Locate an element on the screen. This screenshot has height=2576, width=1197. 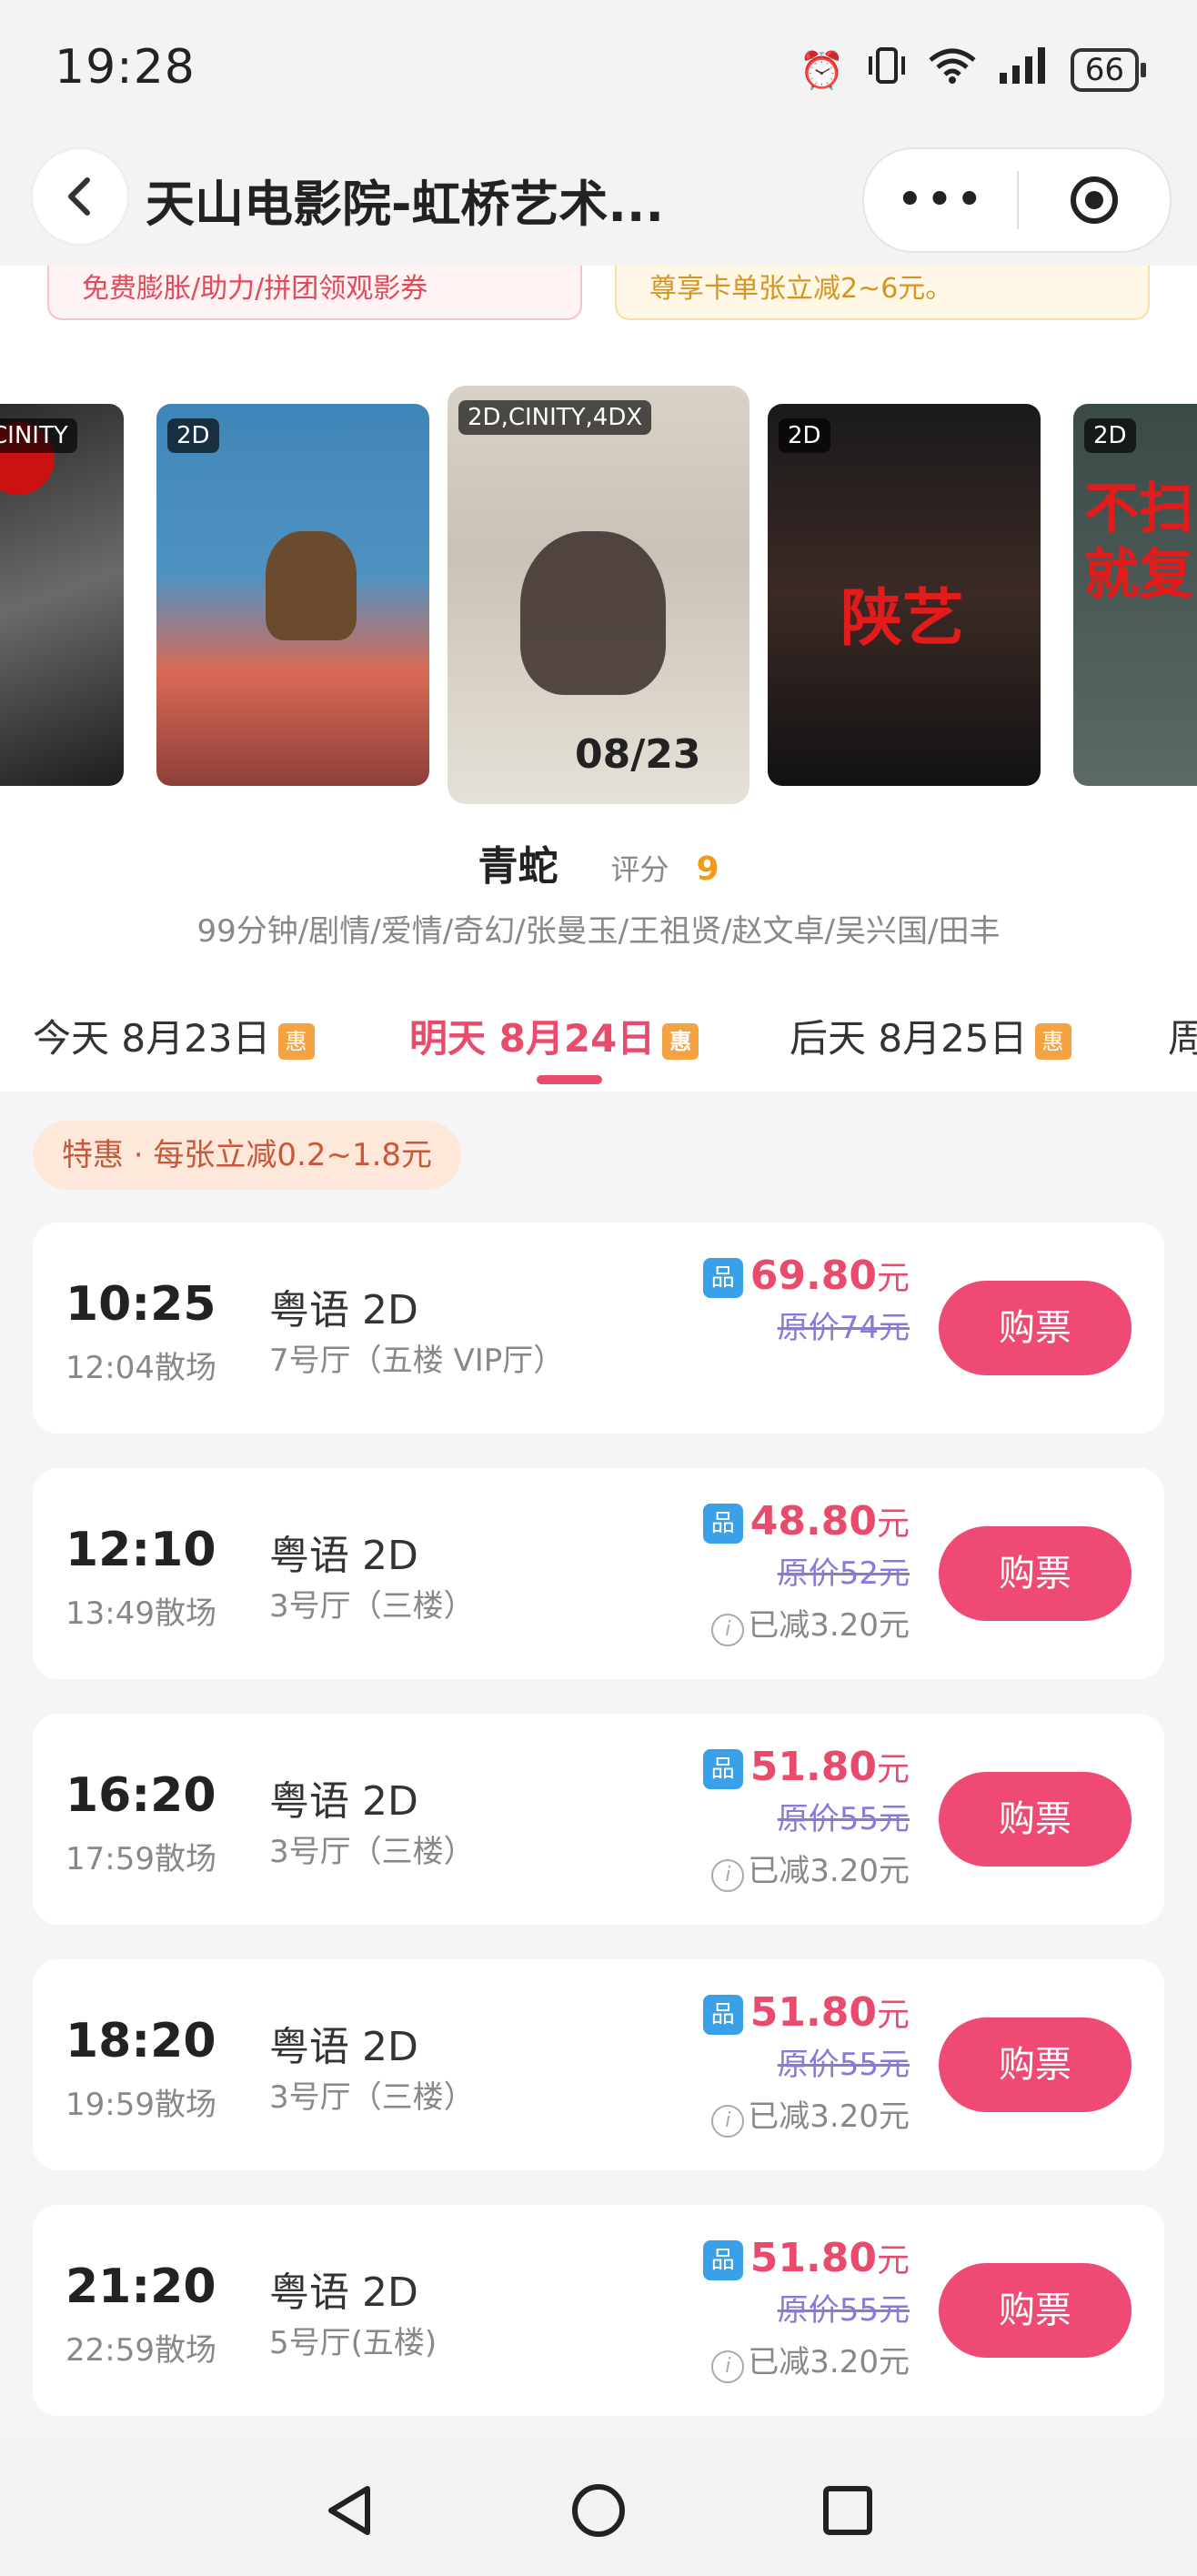
price-line: 品 48.80元 is located at coordinates (806, 1521).